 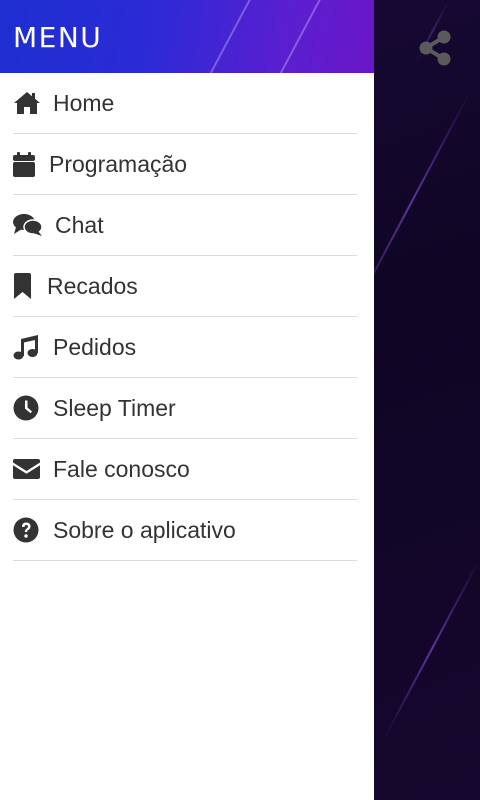 What do you see at coordinates (121, 468) in the screenshot?
I see `menu-item-label: Fale conosco` at bounding box center [121, 468].